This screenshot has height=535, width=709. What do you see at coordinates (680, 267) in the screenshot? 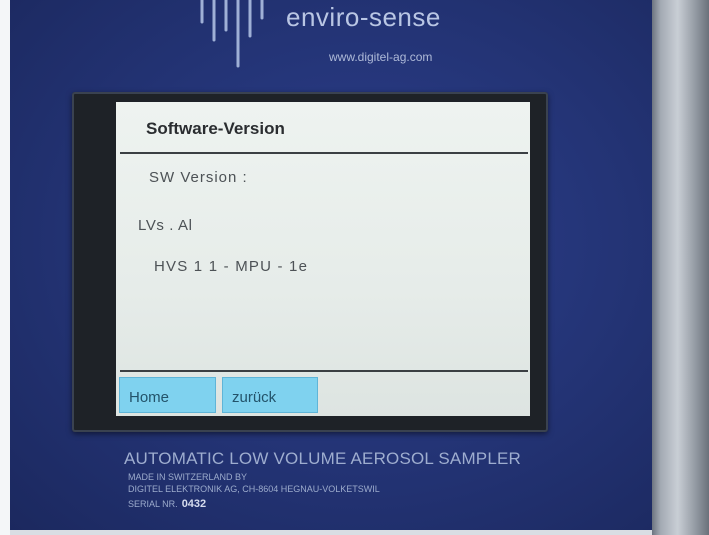
I see `device-frame-edge` at bounding box center [680, 267].